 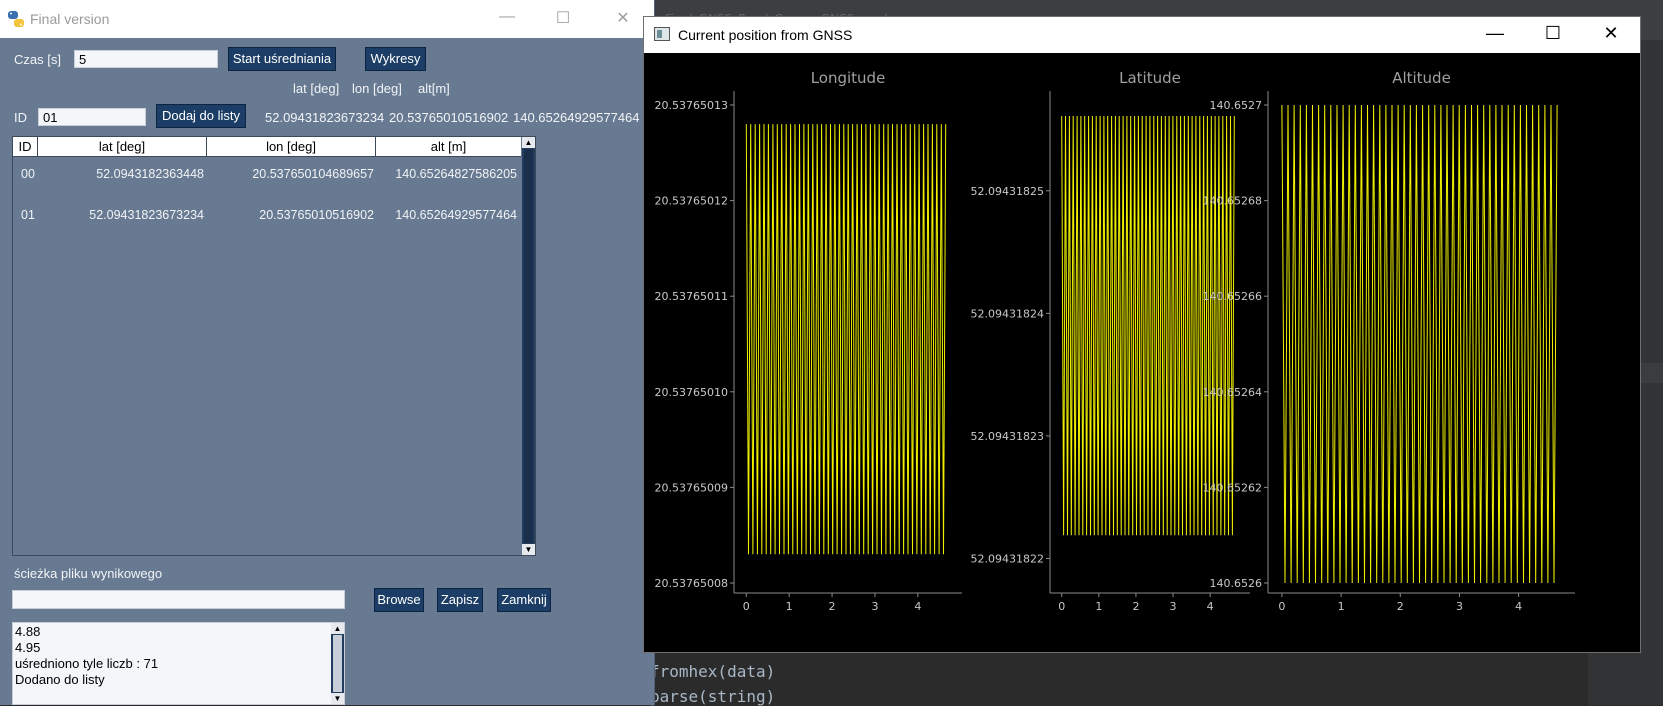 I want to click on y-tick-label: 20.53765008, so click(x=691, y=583).